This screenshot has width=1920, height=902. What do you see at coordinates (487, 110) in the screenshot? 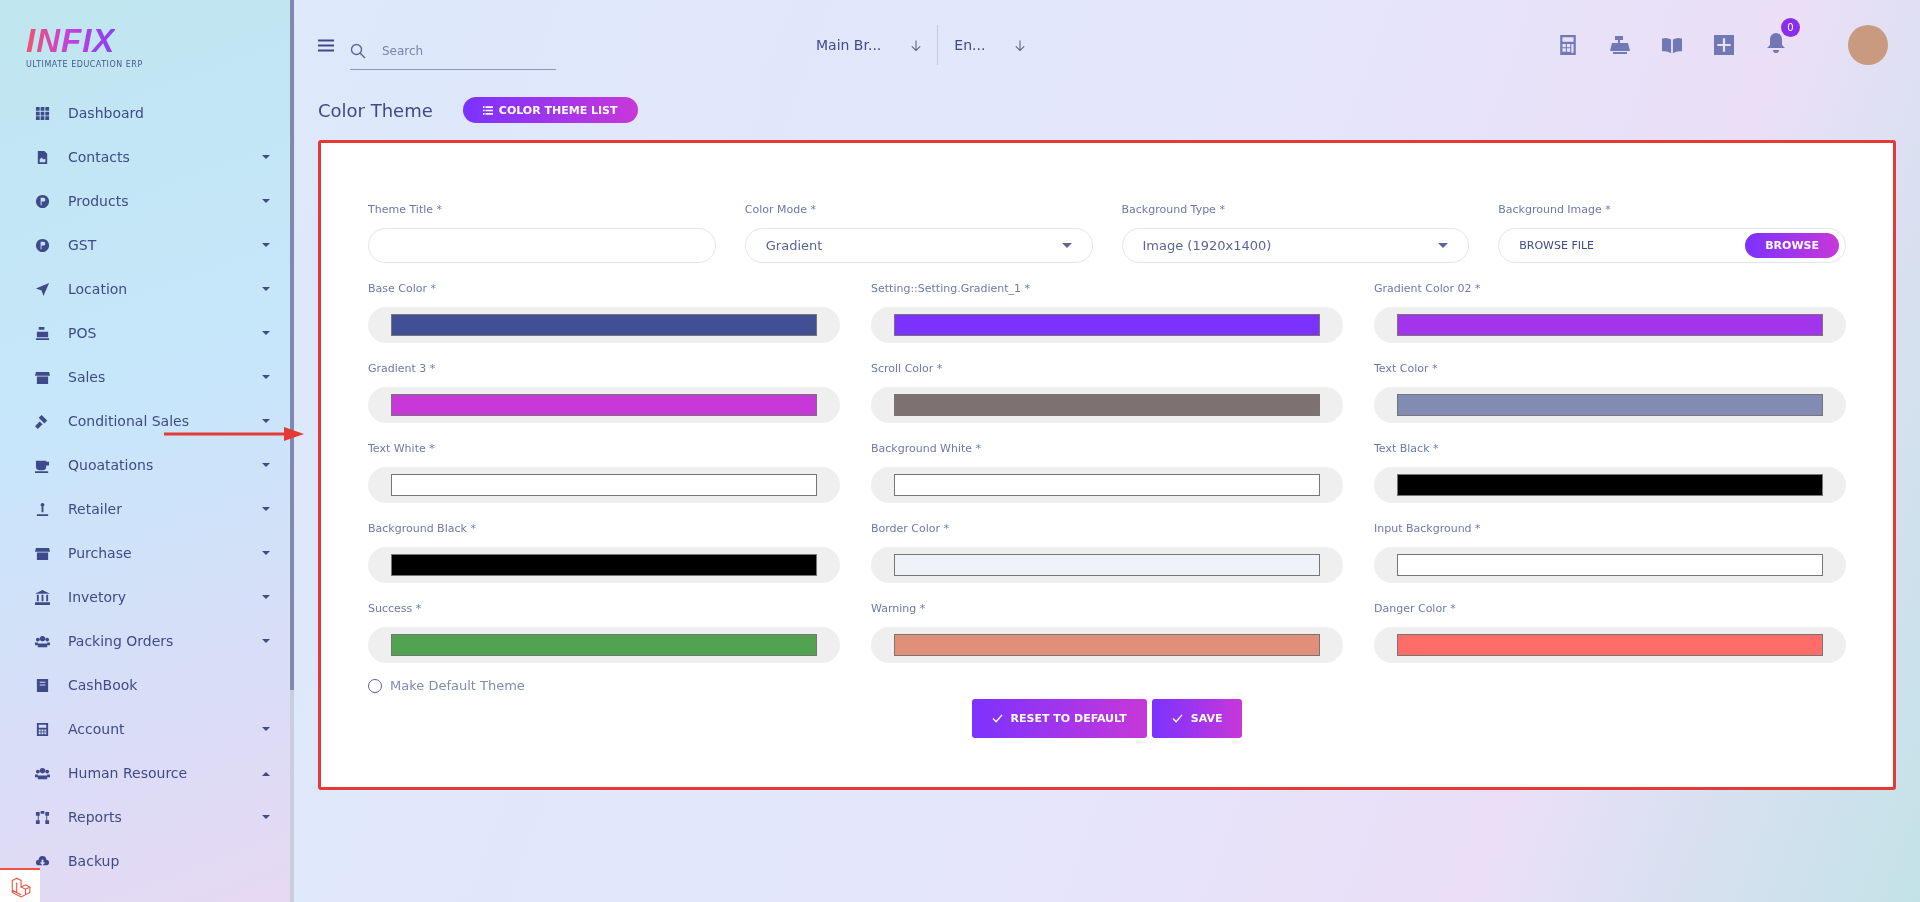
I see `list-icon` at bounding box center [487, 110].